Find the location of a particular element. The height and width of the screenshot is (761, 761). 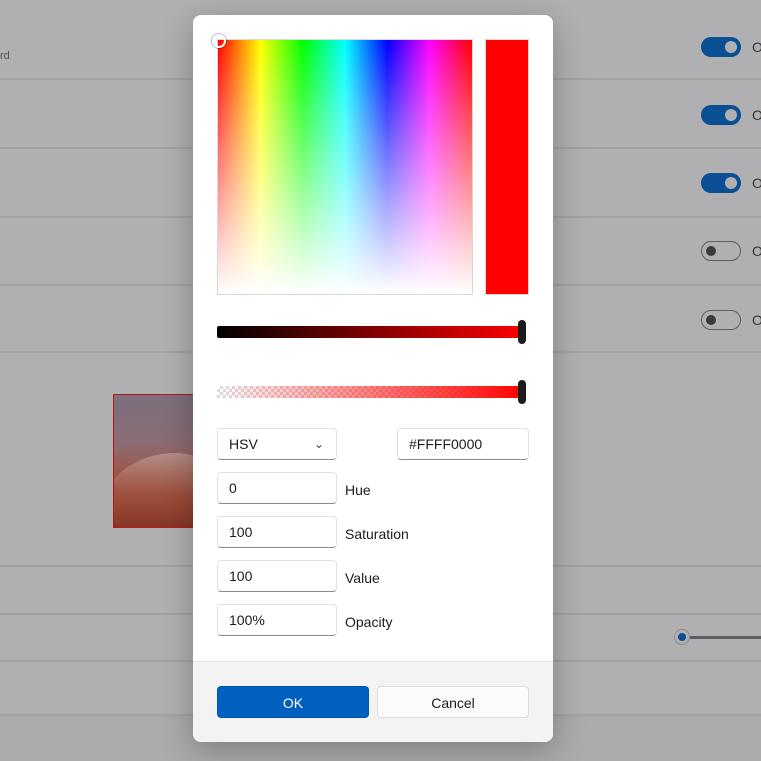

opacity-slider-thumb is located at coordinates (522, 392).